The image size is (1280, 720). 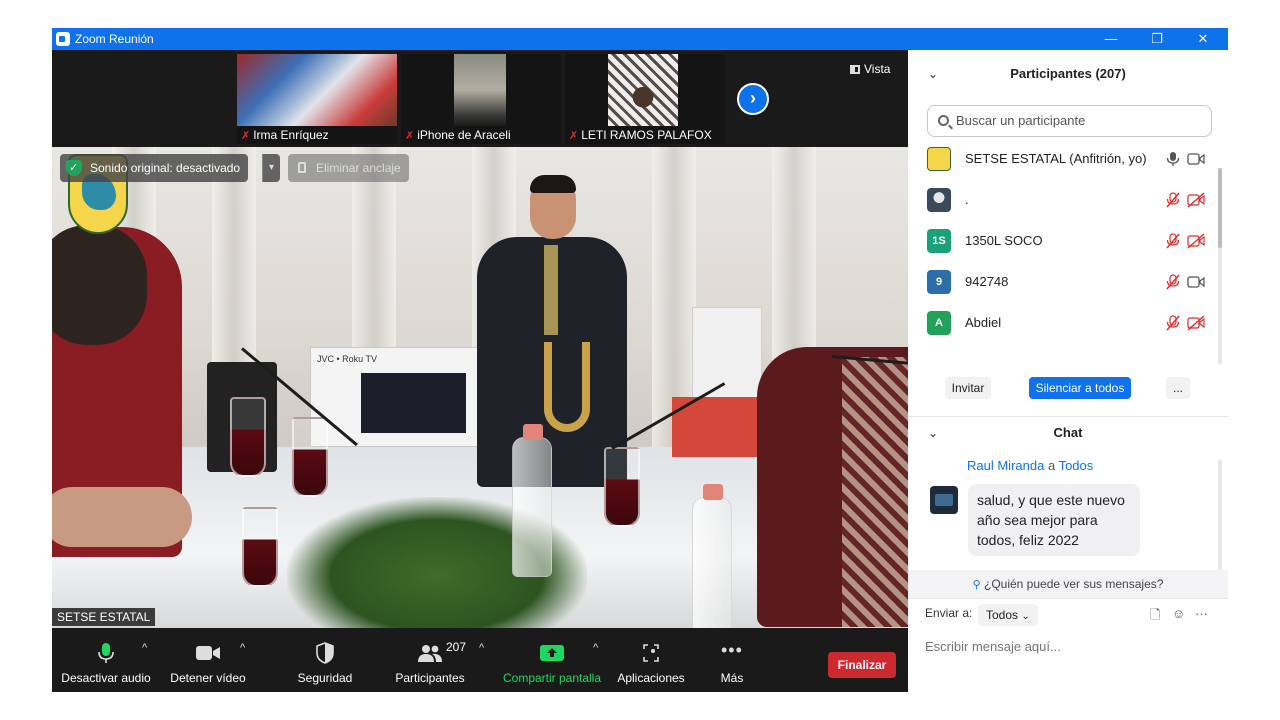 I want to click on audio-options-caret-icon: ^, so click(x=144, y=648).